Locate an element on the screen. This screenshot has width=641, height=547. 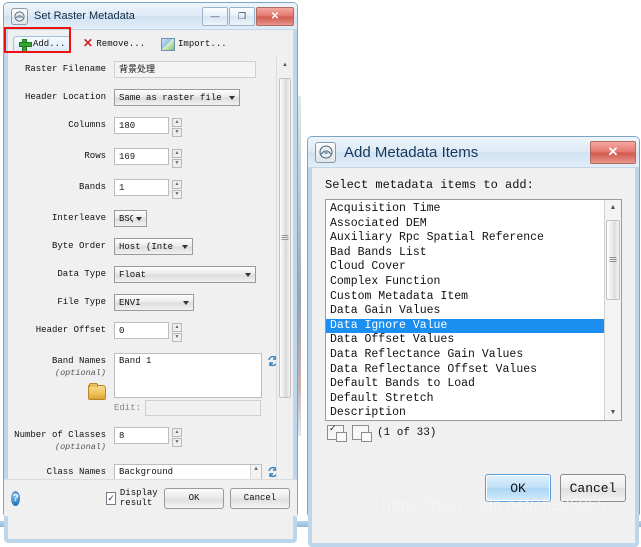
bands-stepper: ▲ ▼ is located at coordinates (177, 189).